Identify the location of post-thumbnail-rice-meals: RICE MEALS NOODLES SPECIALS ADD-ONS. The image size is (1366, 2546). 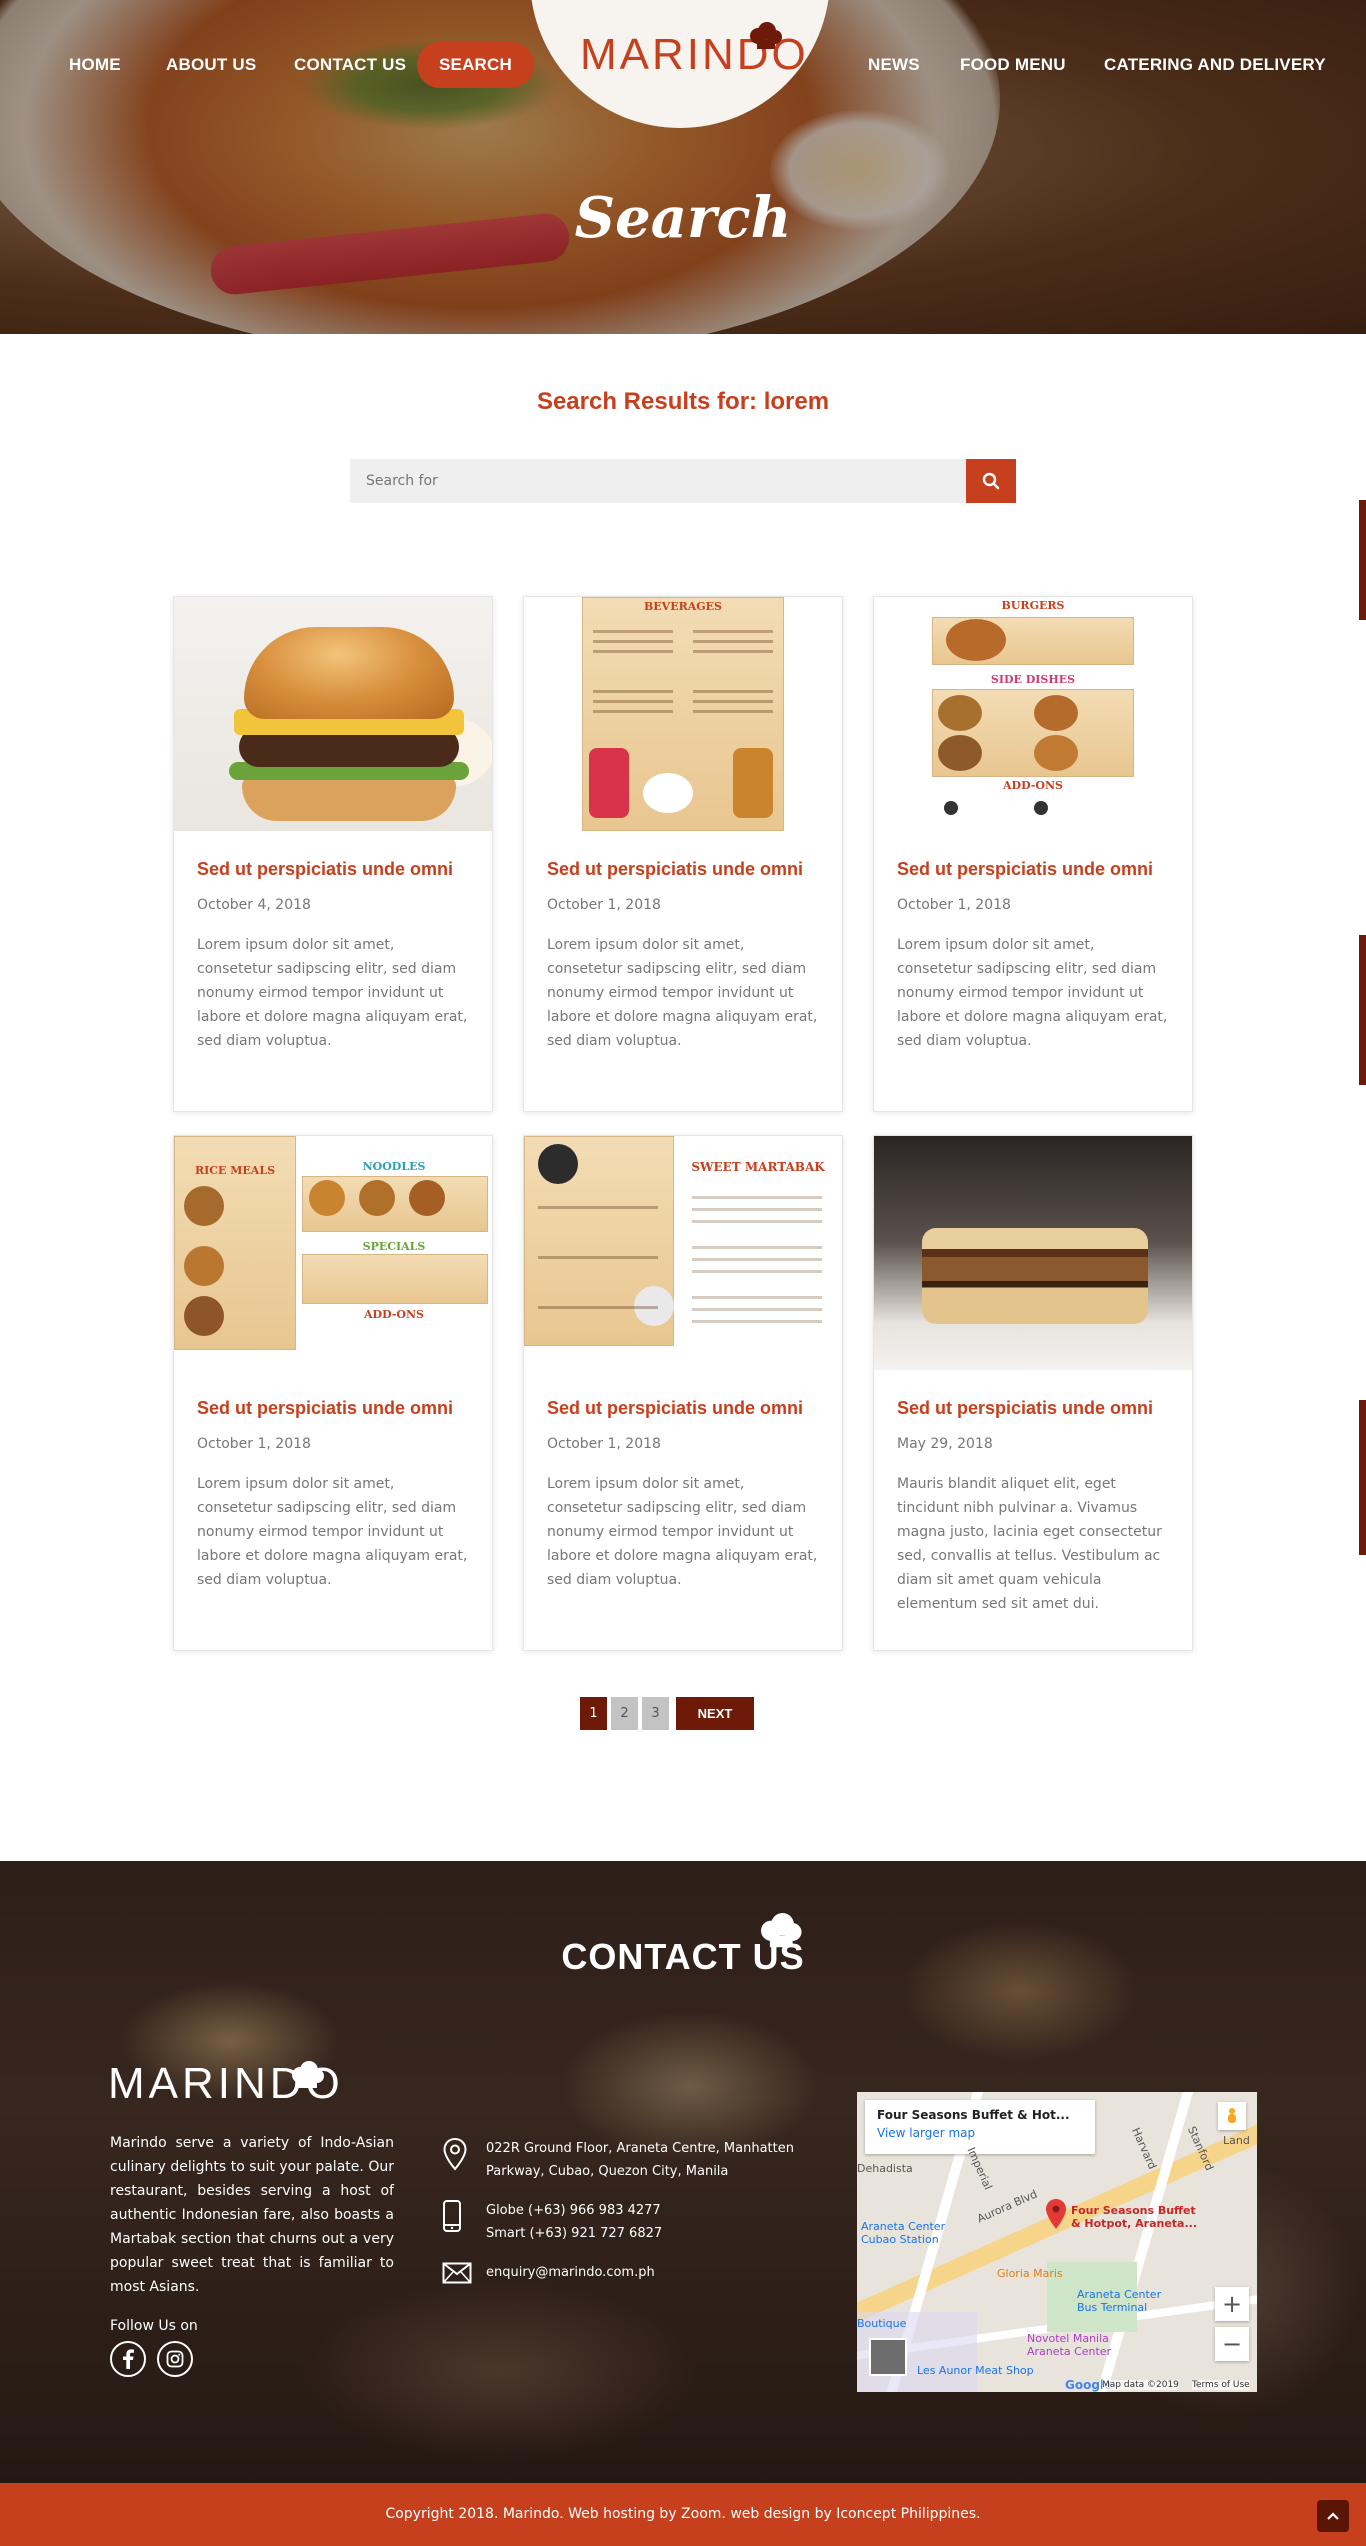
(333, 1253).